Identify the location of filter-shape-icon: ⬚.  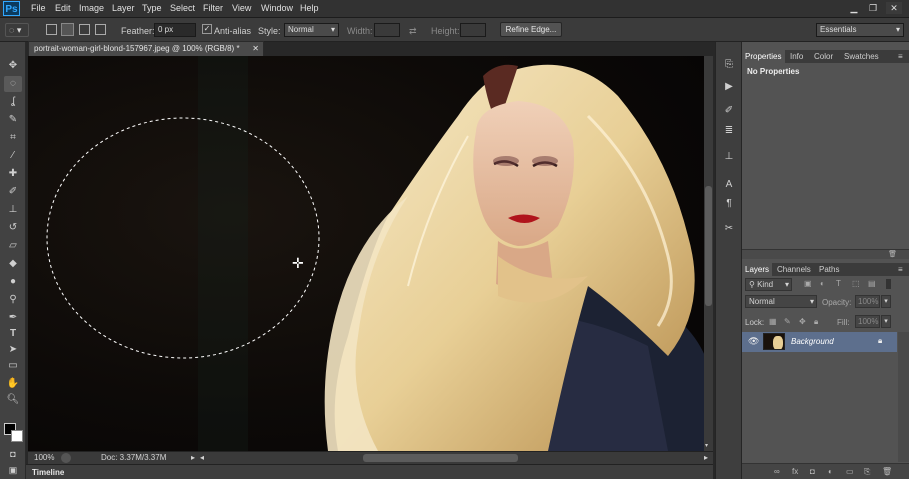
(856, 283).